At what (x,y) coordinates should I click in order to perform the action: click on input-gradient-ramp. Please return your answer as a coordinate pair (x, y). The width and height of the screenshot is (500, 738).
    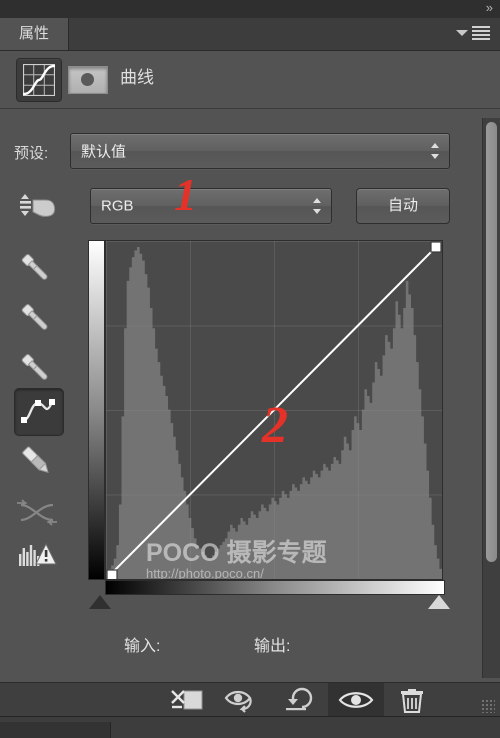
    Looking at the image, I should click on (275, 587).